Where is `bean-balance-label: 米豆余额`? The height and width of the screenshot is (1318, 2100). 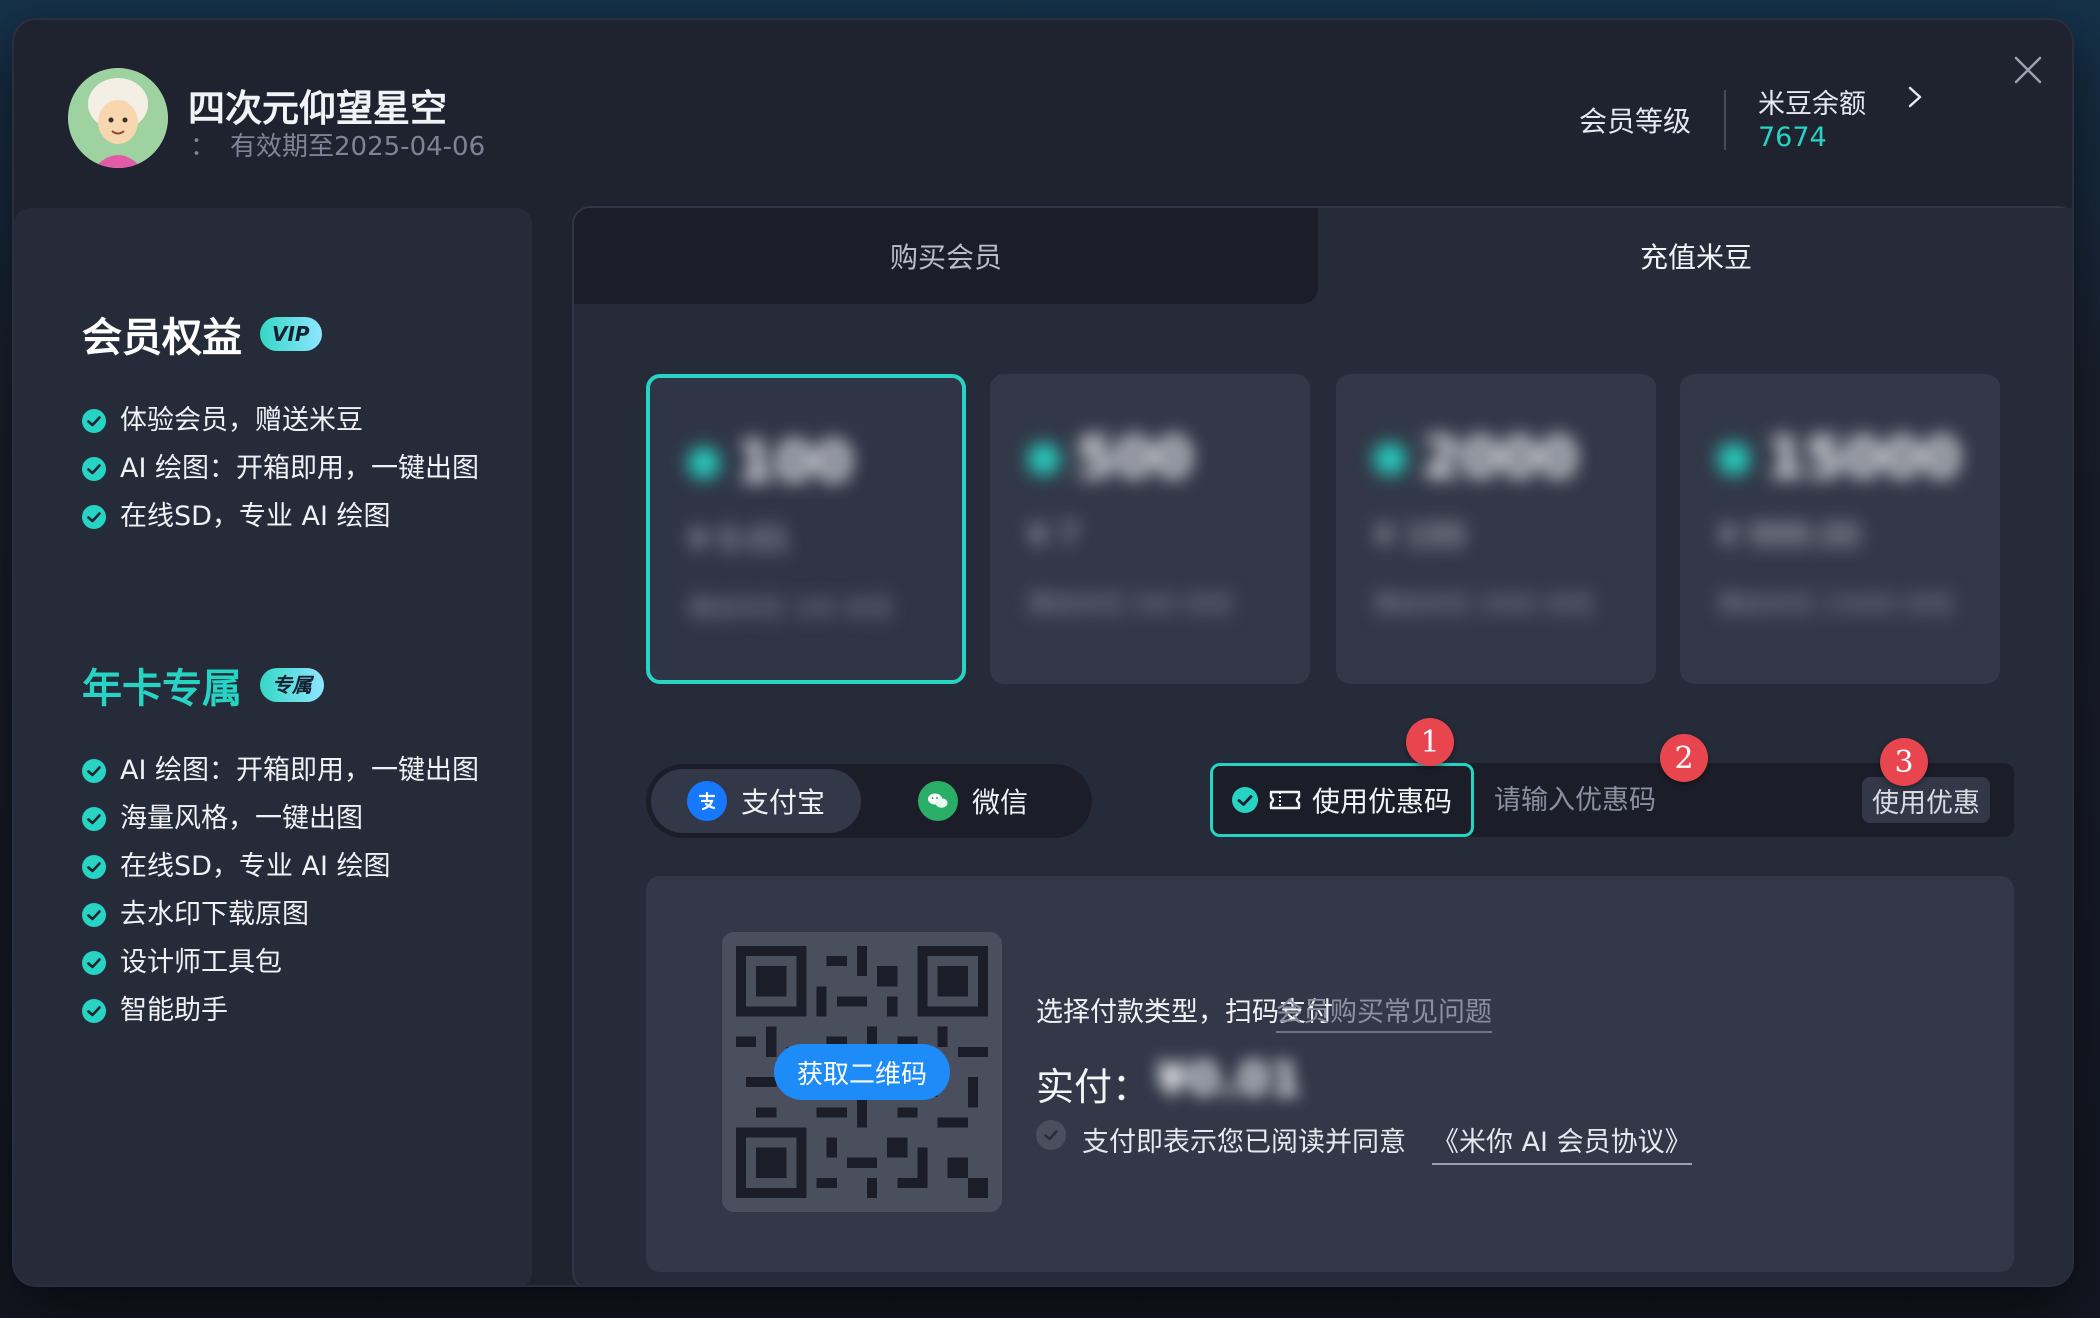 bean-balance-label: 米豆余额 is located at coordinates (1812, 101).